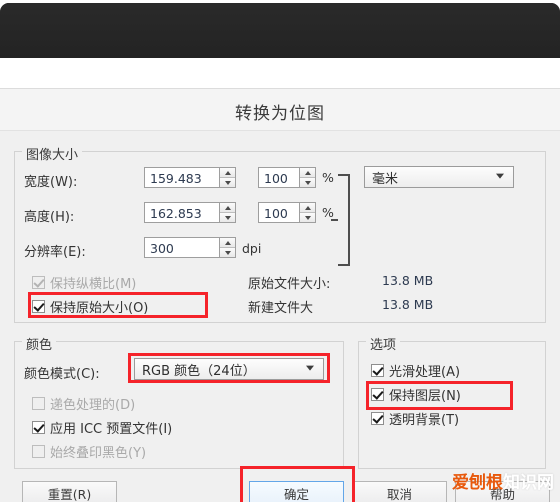 This screenshot has width=560, height=502. Describe the element at coordinates (424, 420) in the screenshot. I see `transparent-background-label: 透明背景(T)` at that location.